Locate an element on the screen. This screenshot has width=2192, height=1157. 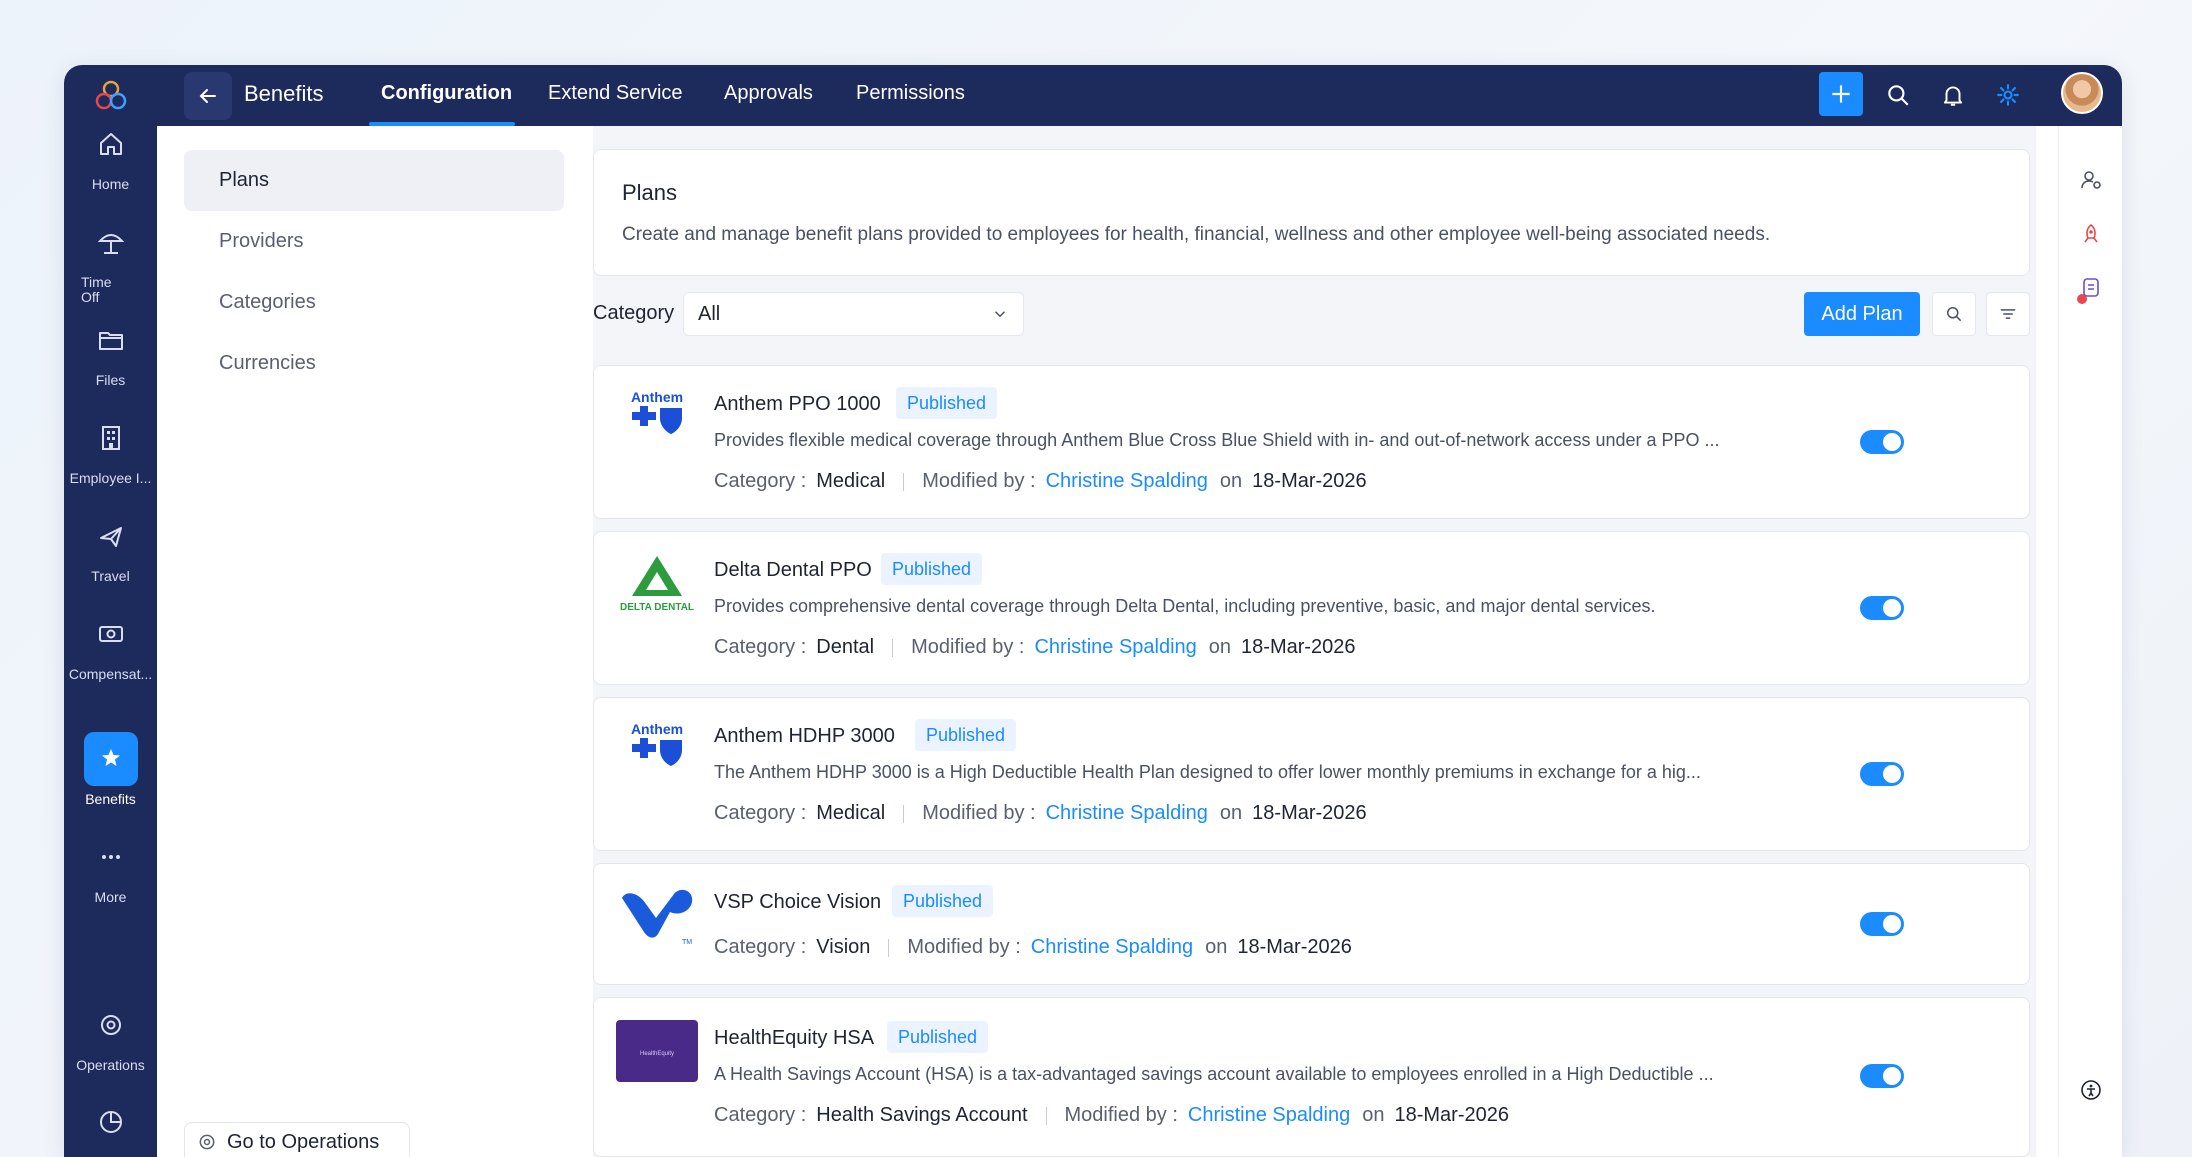
filter-button is located at coordinates (2008, 314).